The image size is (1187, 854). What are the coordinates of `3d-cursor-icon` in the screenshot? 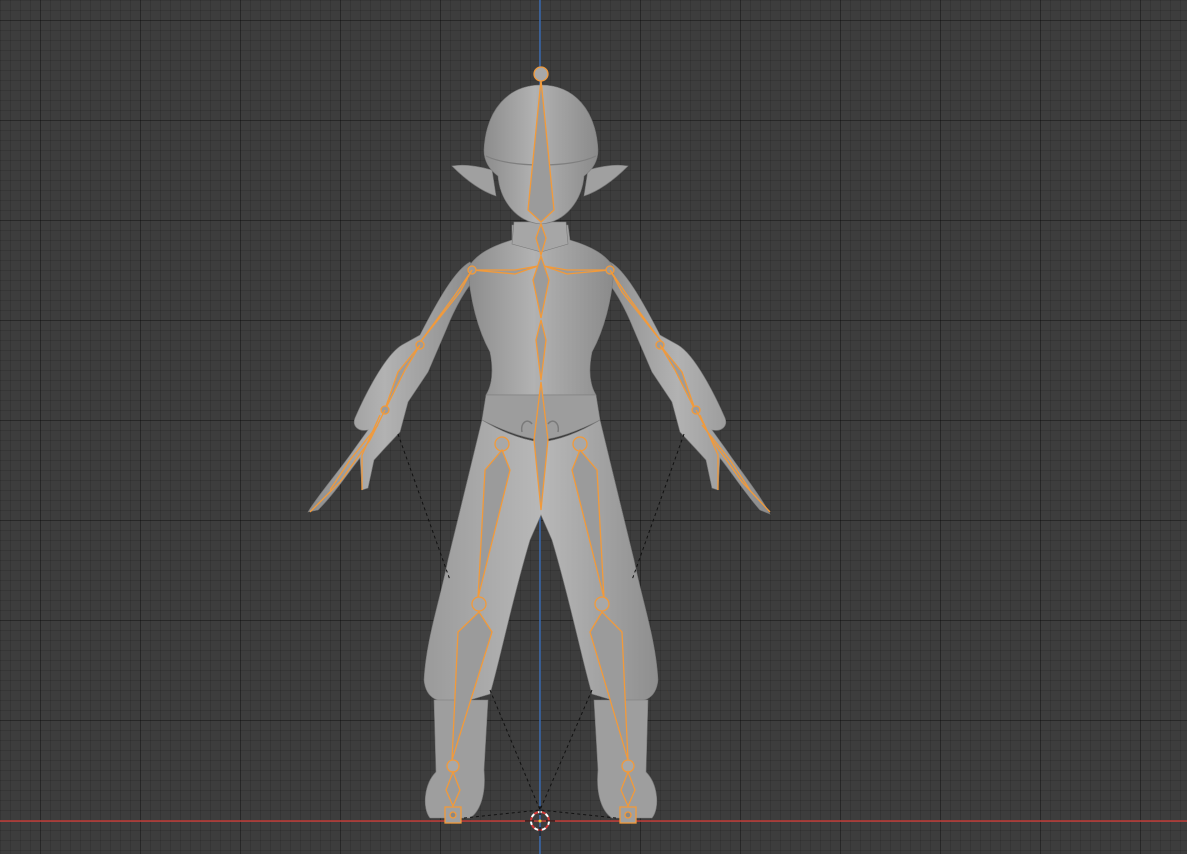 It's located at (540, 821).